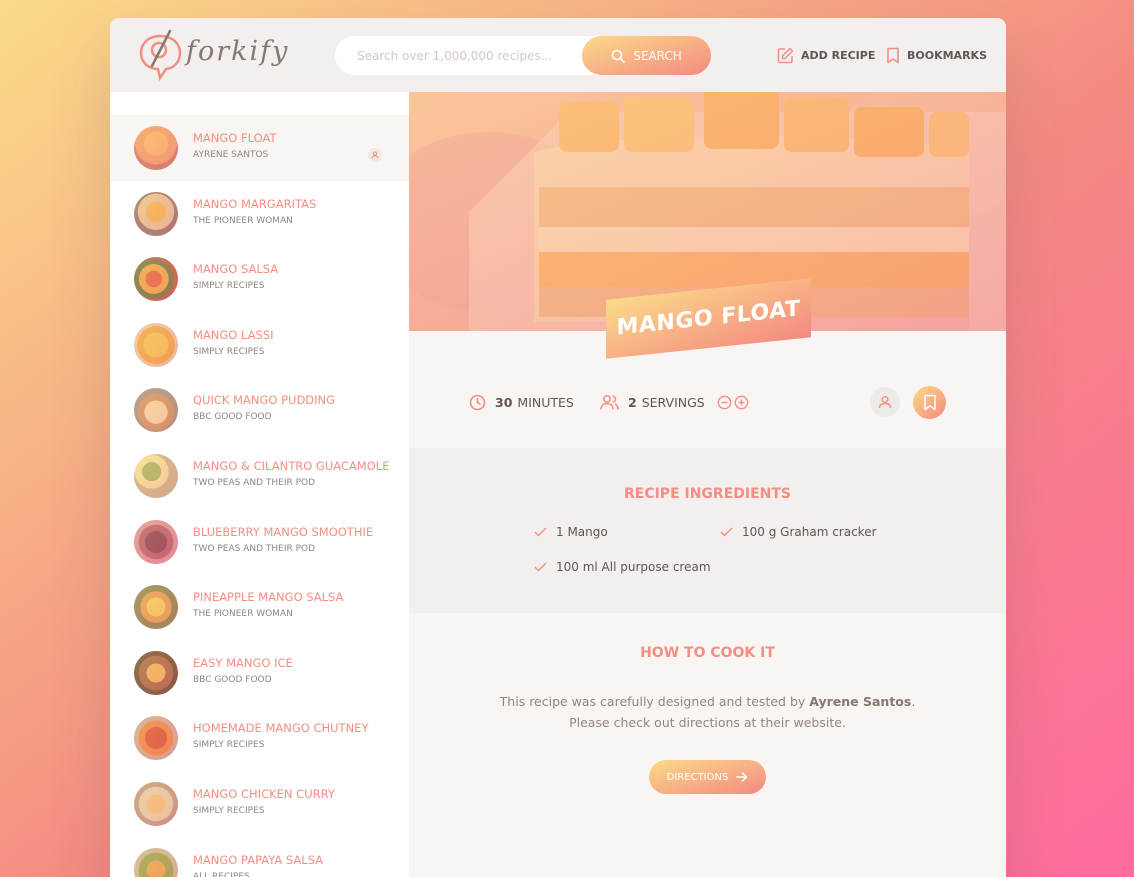 This screenshot has width=1134, height=877. I want to click on result-item: MANGO PAPAYA SALSA ALL RECIPES, so click(259, 857).